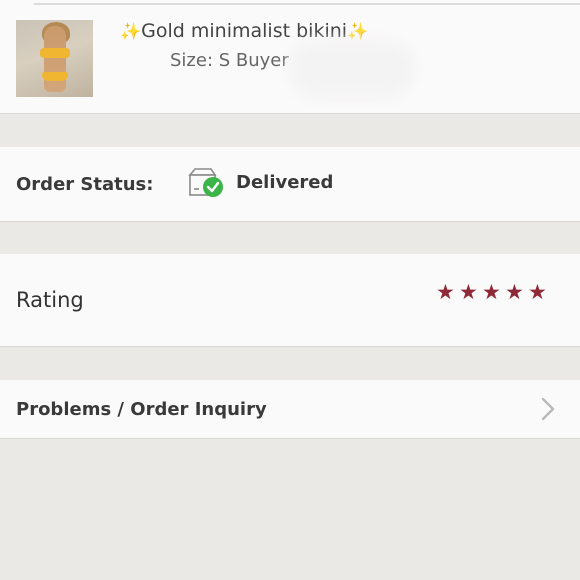 The height and width of the screenshot is (580, 580). I want to click on product-title-text: Gold minimalist bikini, so click(244, 31).